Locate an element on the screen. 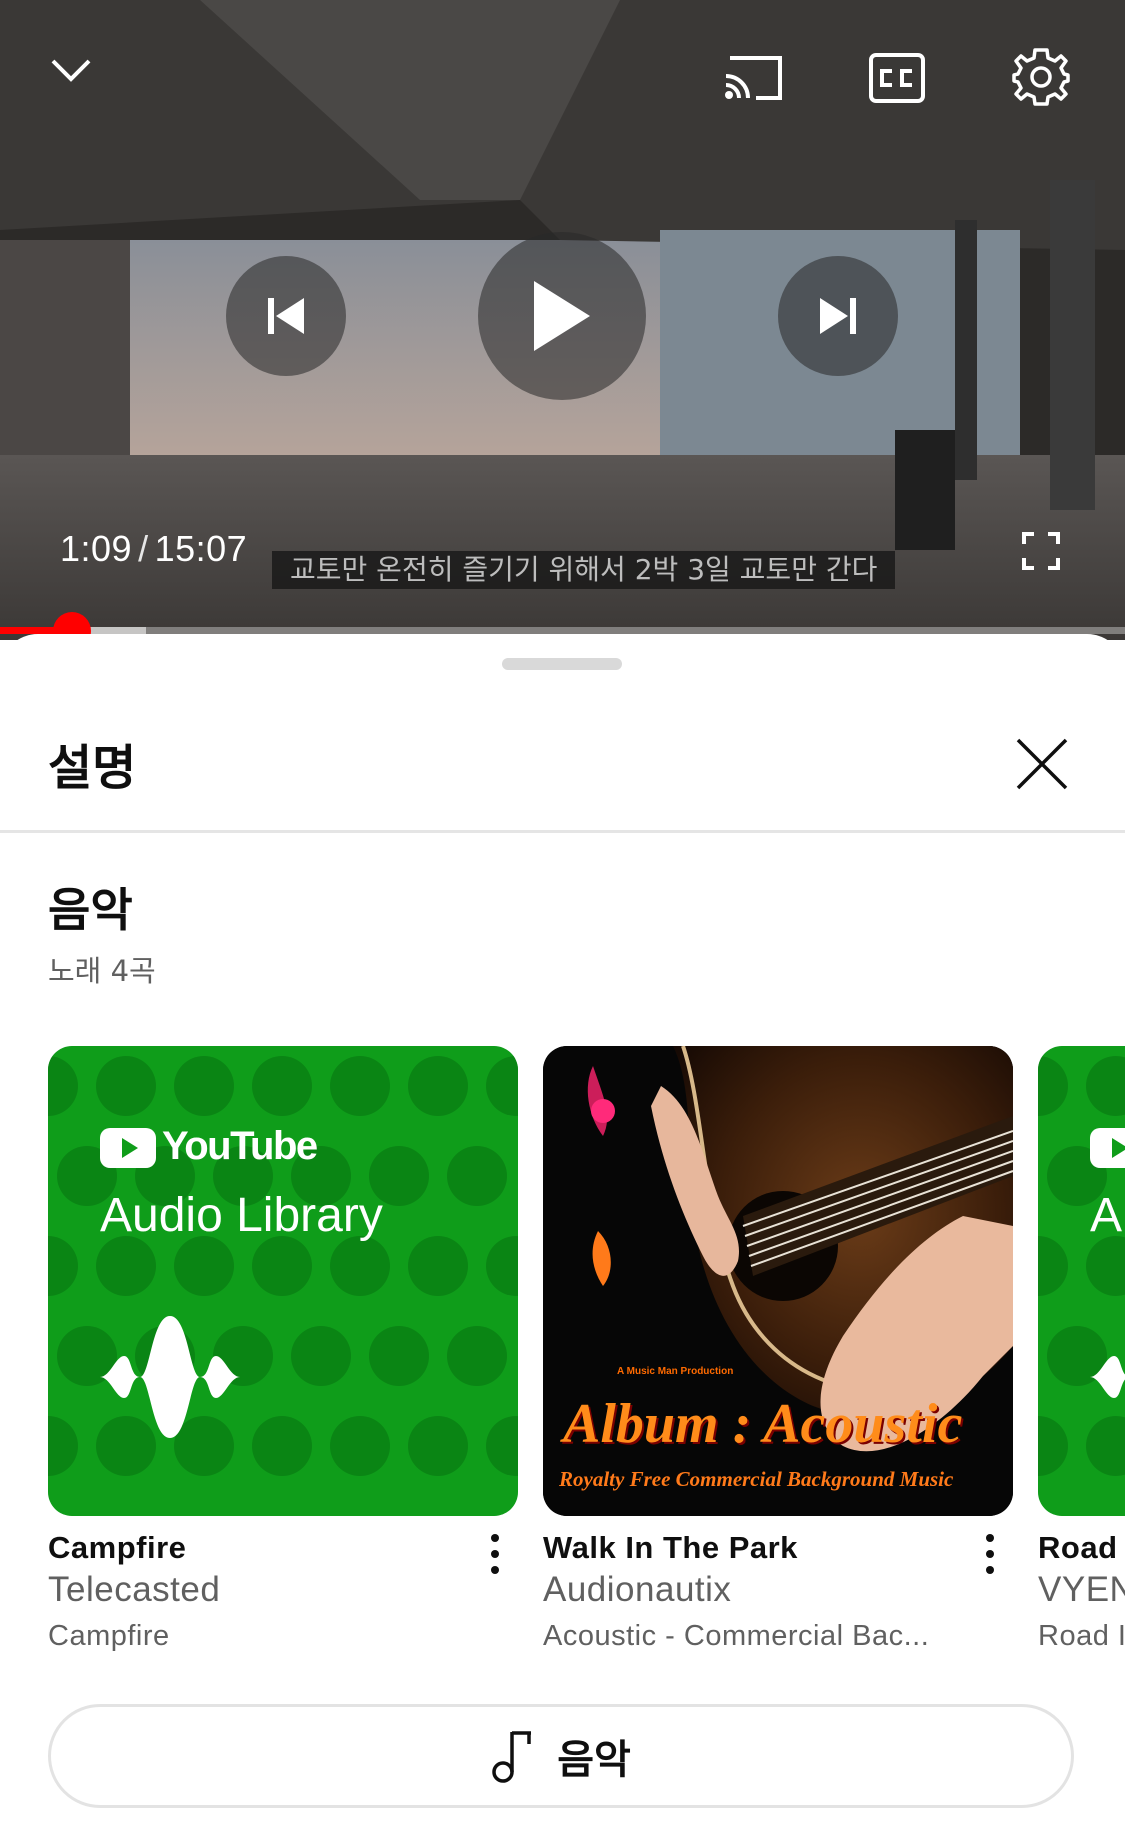  sheet-drag-handle is located at coordinates (562, 664).